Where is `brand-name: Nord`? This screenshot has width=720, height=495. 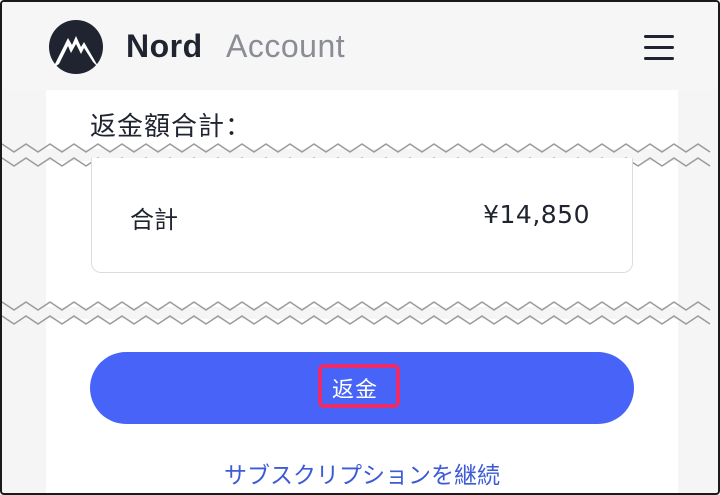 brand-name: Nord is located at coordinates (164, 46).